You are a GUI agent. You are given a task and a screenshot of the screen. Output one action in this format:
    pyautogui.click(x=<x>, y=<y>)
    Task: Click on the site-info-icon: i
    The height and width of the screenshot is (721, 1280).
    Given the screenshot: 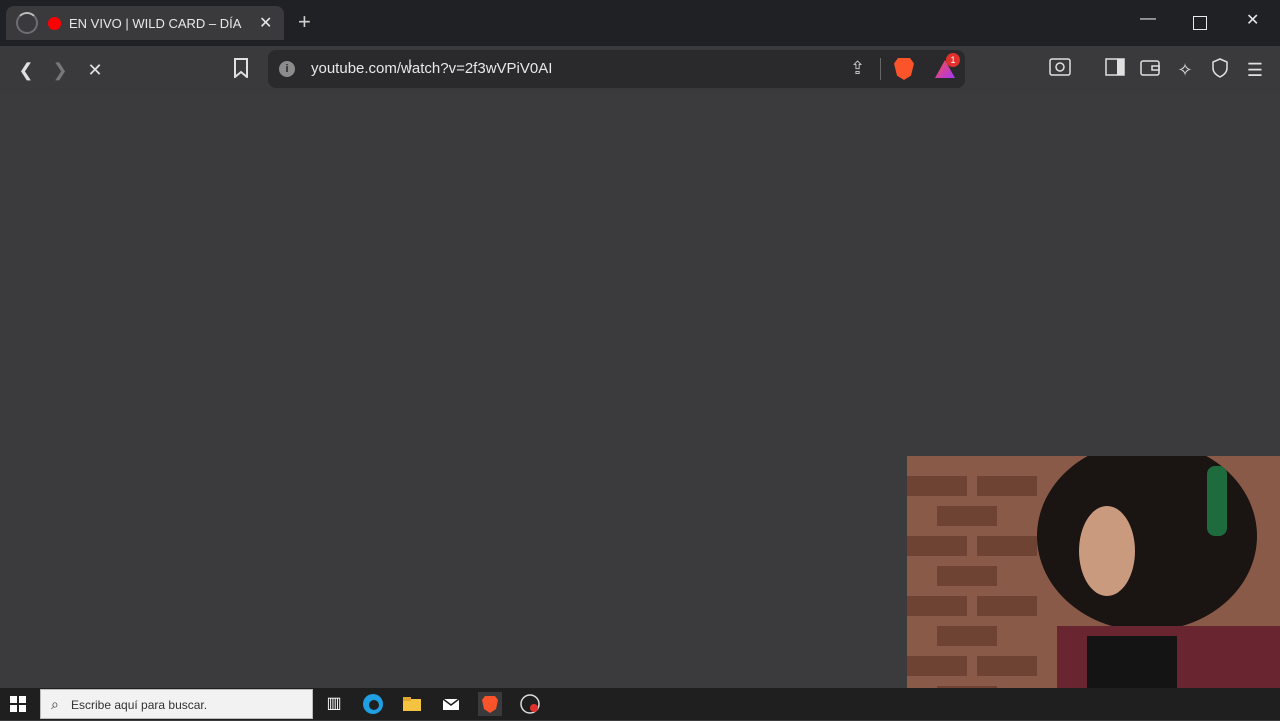 What is the action you would take?
    pyautogui.click(x=287, y=69)
    